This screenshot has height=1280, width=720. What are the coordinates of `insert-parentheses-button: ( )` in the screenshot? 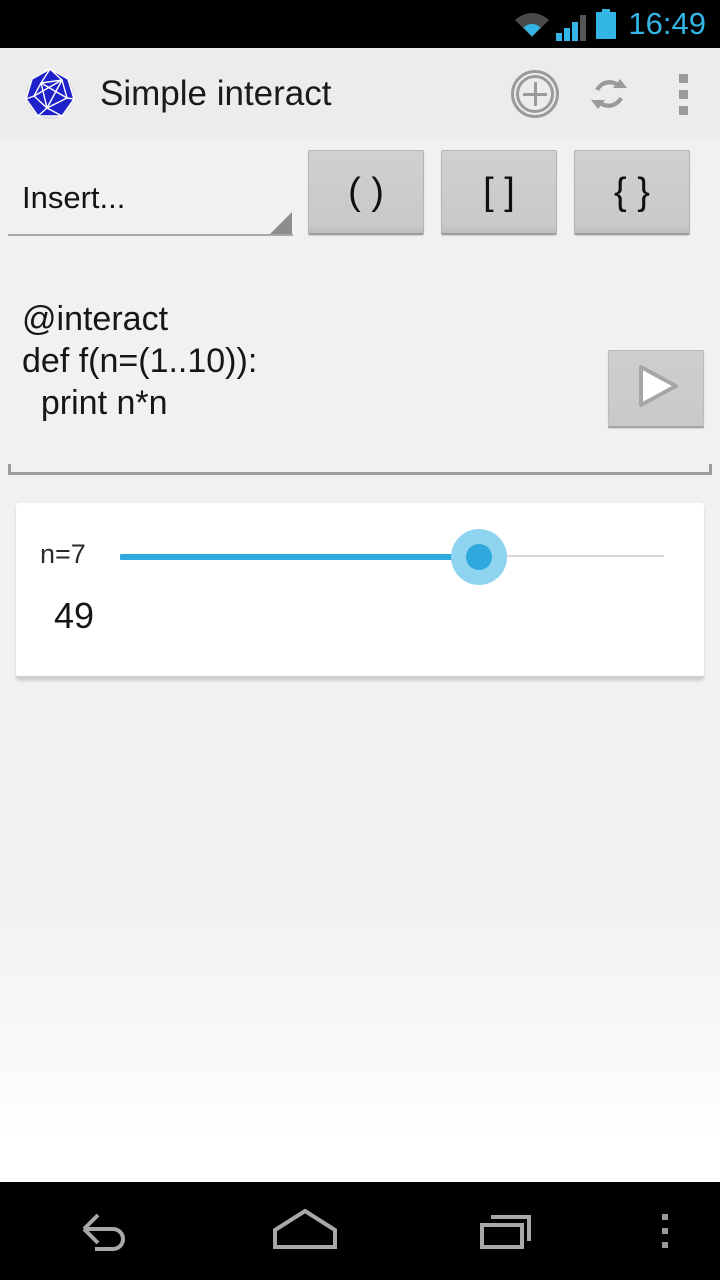 It's located at (366, 192).